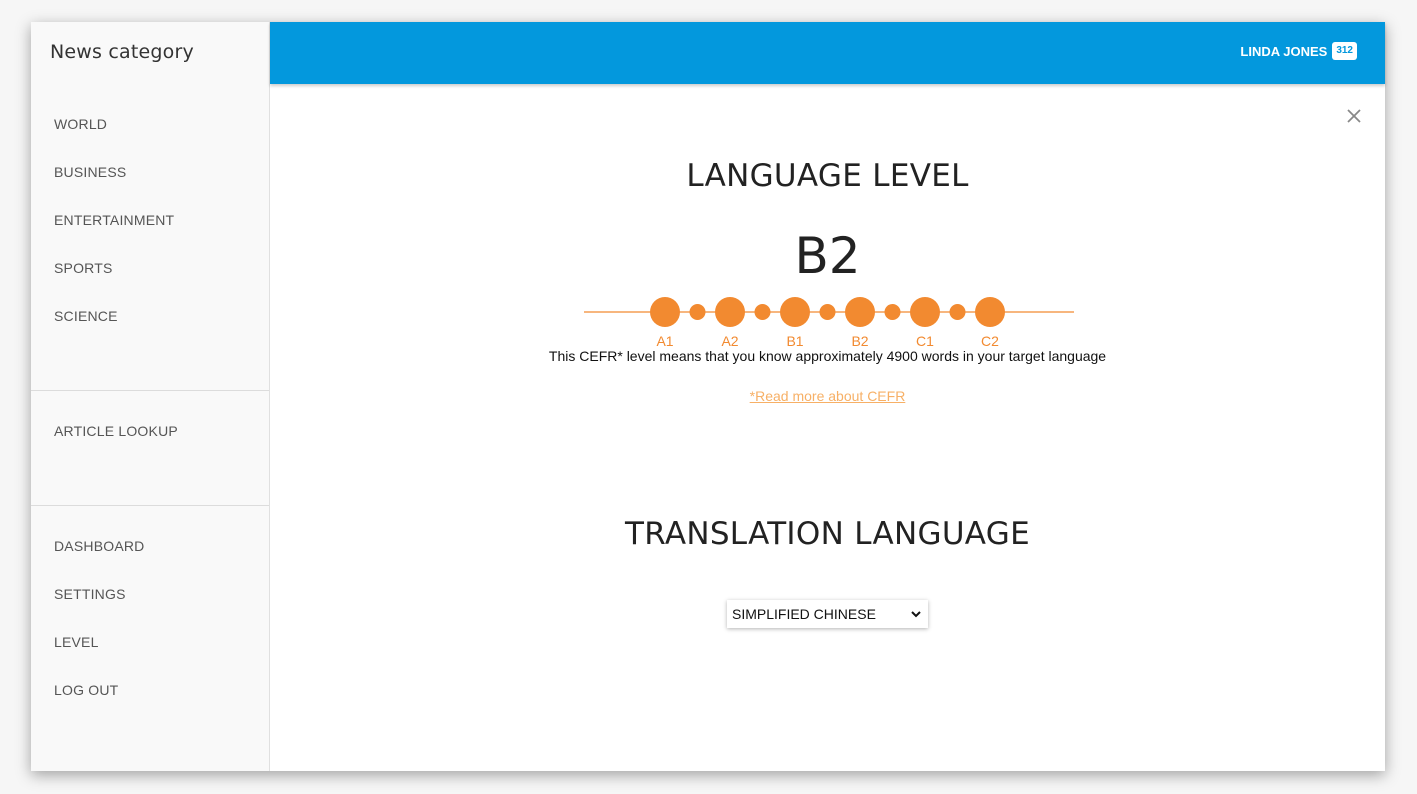 The height and width of the screenshot is (794, 1417). Describe the element at coordinates (116, 431) in the screenshot. I see `sidebar-item-article-lookup: ARTICLE LOOKUP` at that location.